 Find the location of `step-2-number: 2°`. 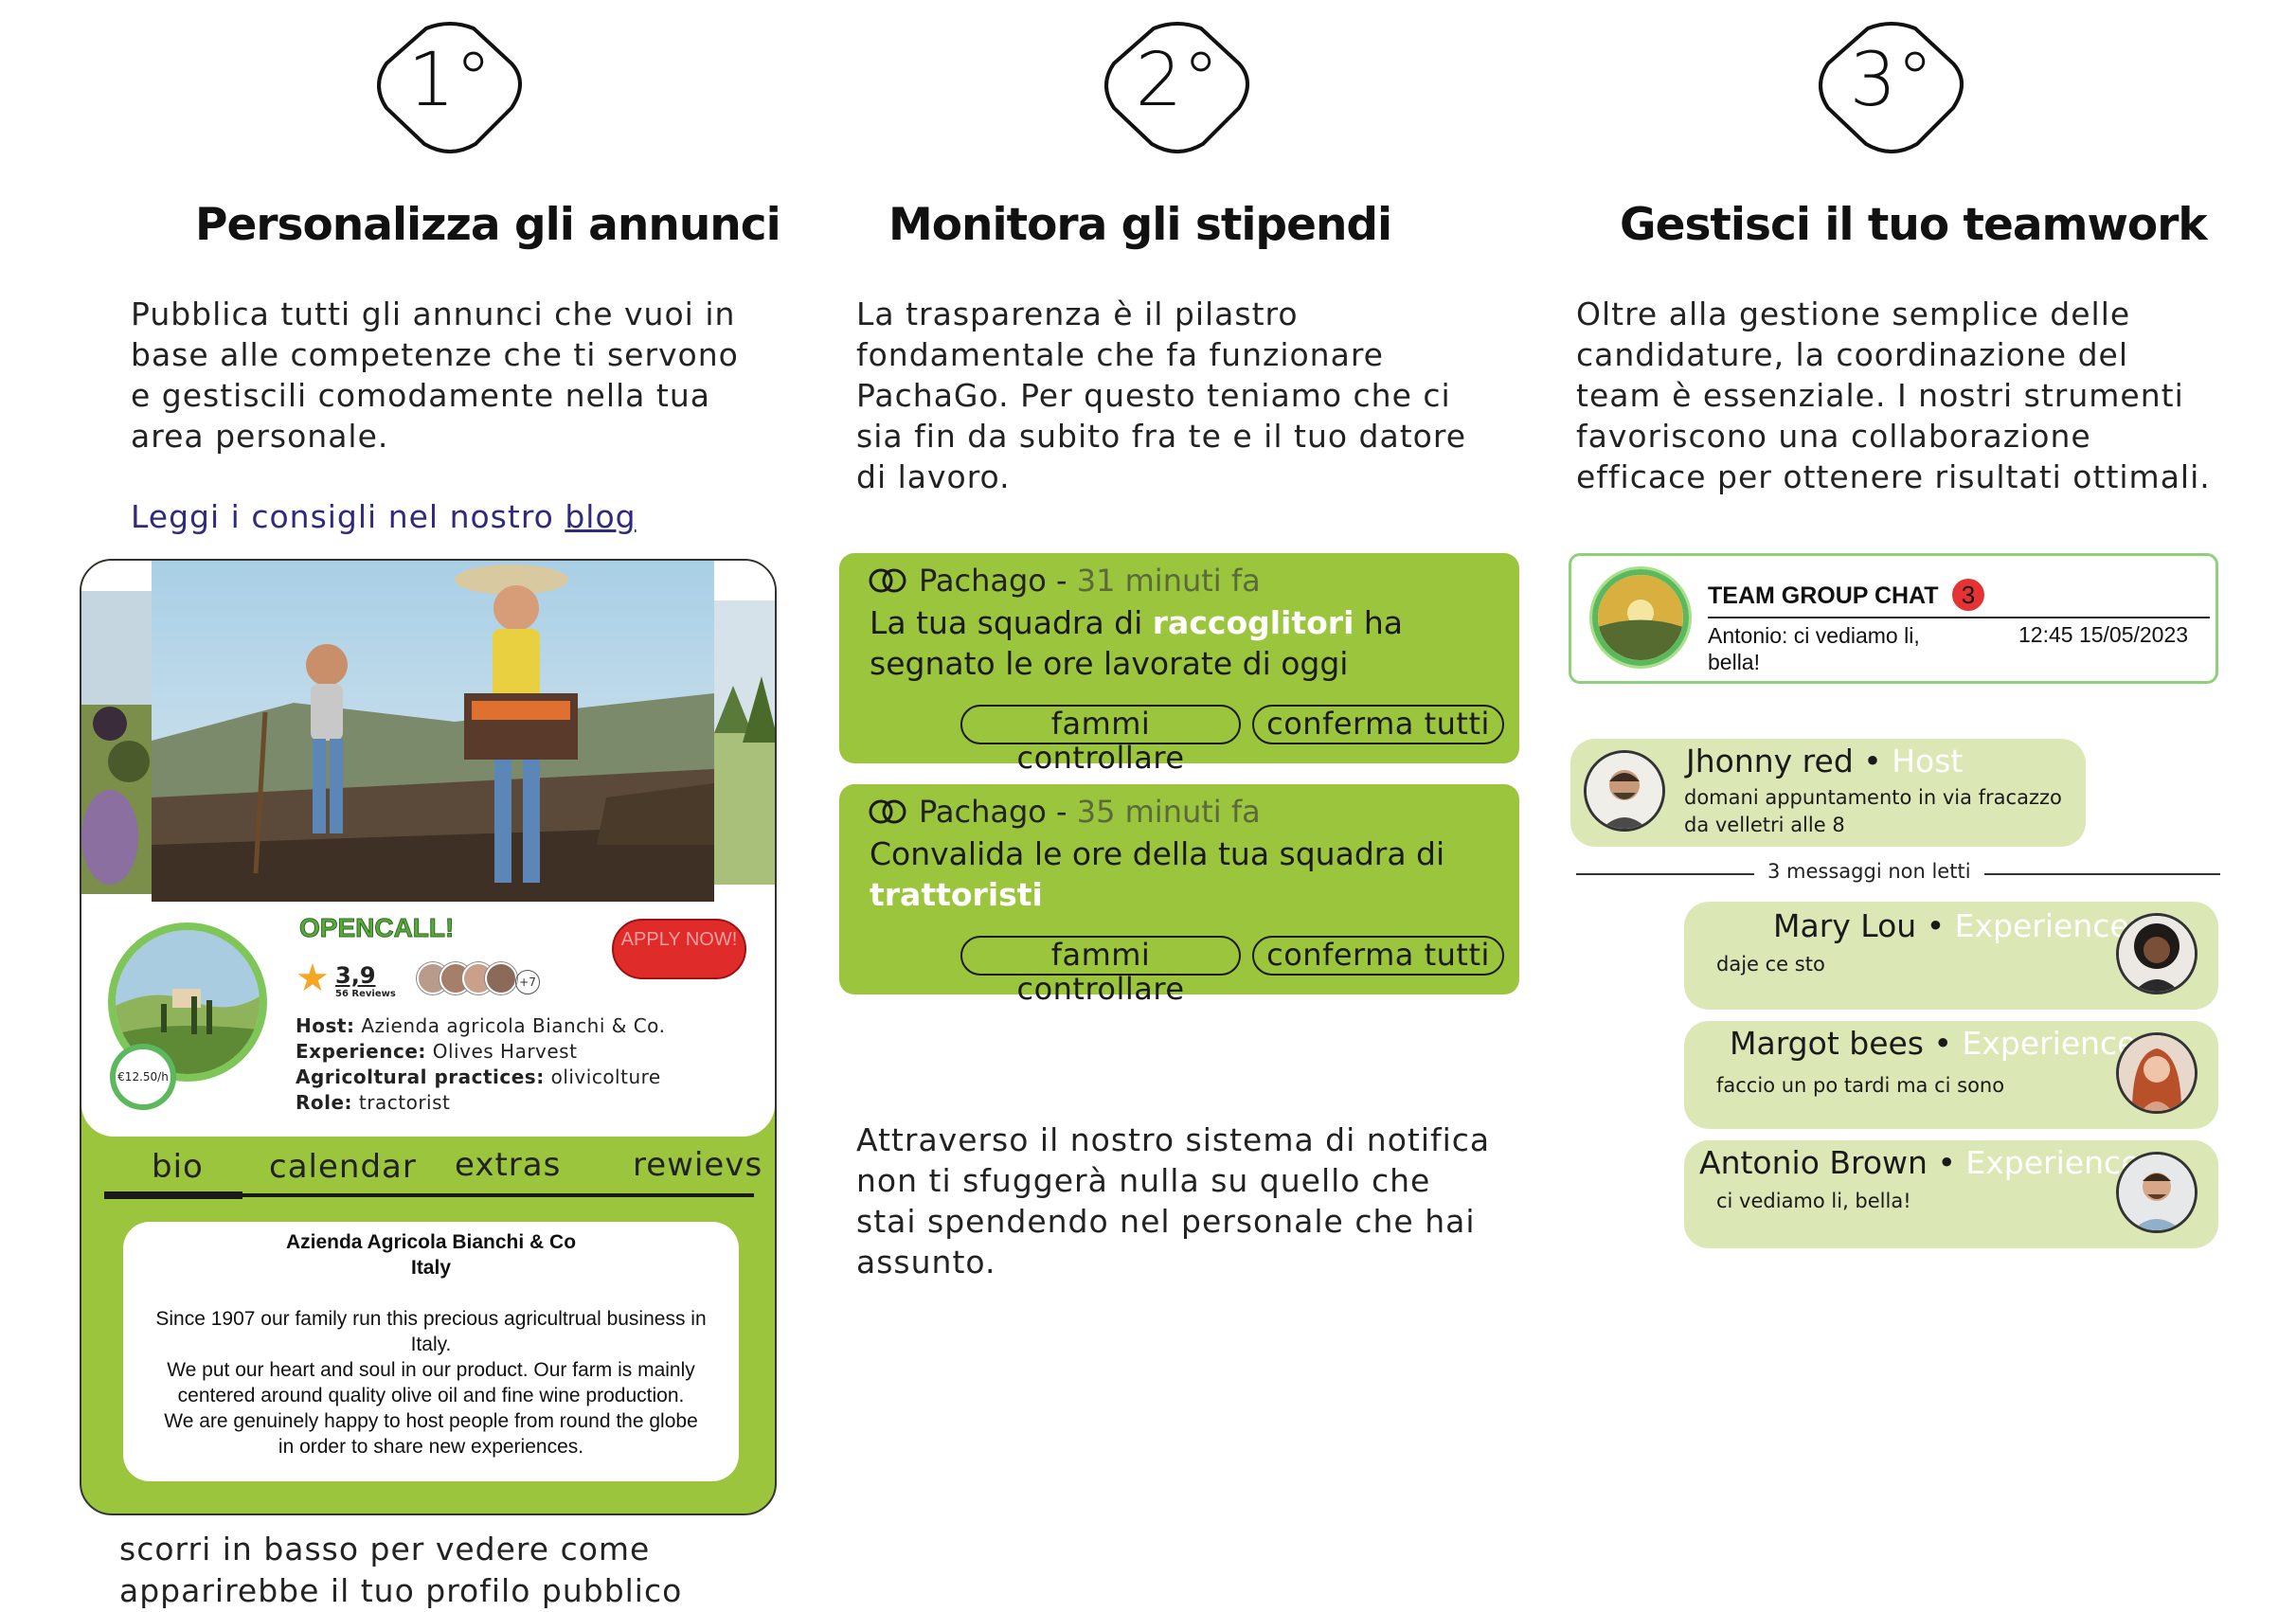

step-2-number: 2° is located at coordinates (1177, 80).